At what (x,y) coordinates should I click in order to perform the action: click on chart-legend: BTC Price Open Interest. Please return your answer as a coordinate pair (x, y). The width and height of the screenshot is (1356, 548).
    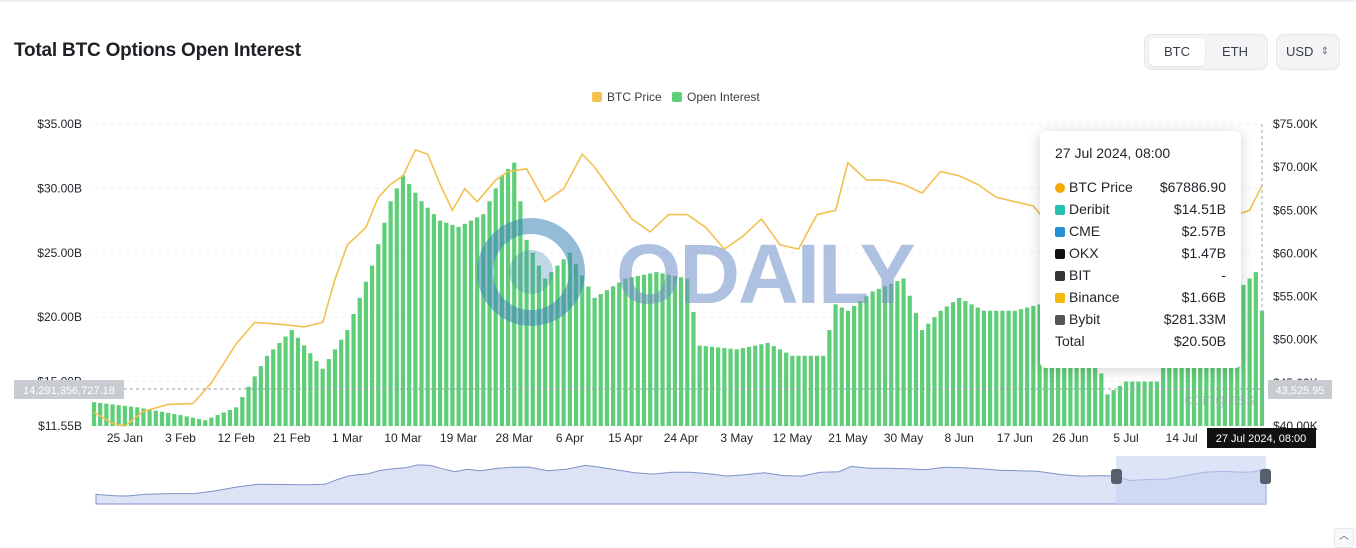
    Looking at the image, I should click on (676, 97).